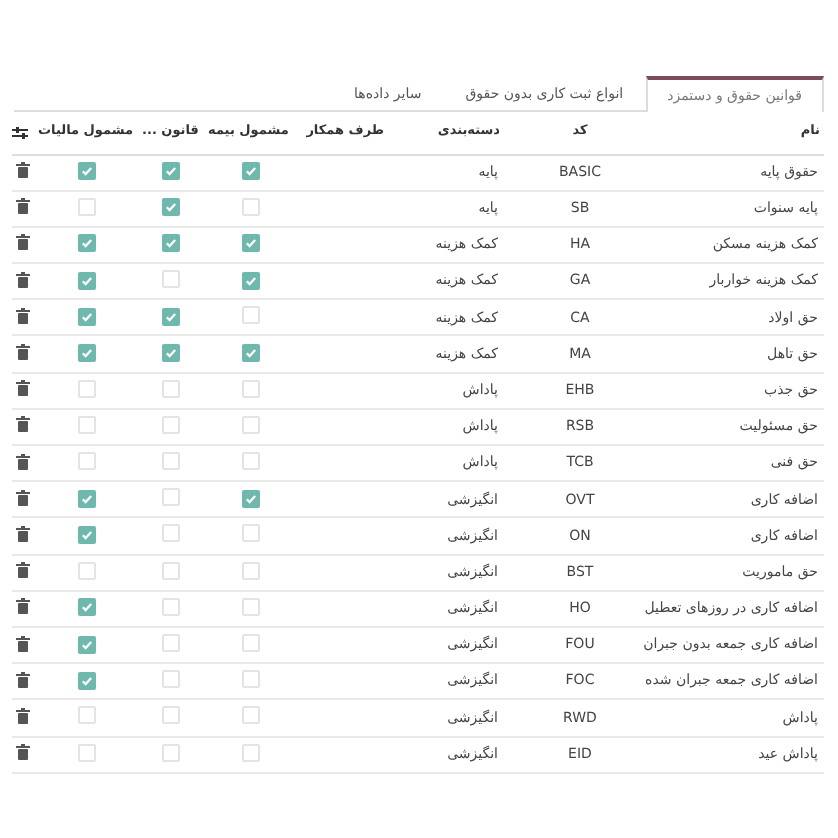  Describe the element at coordinates (20, 132) in the screenshot. I see `settings-icon` at that location.